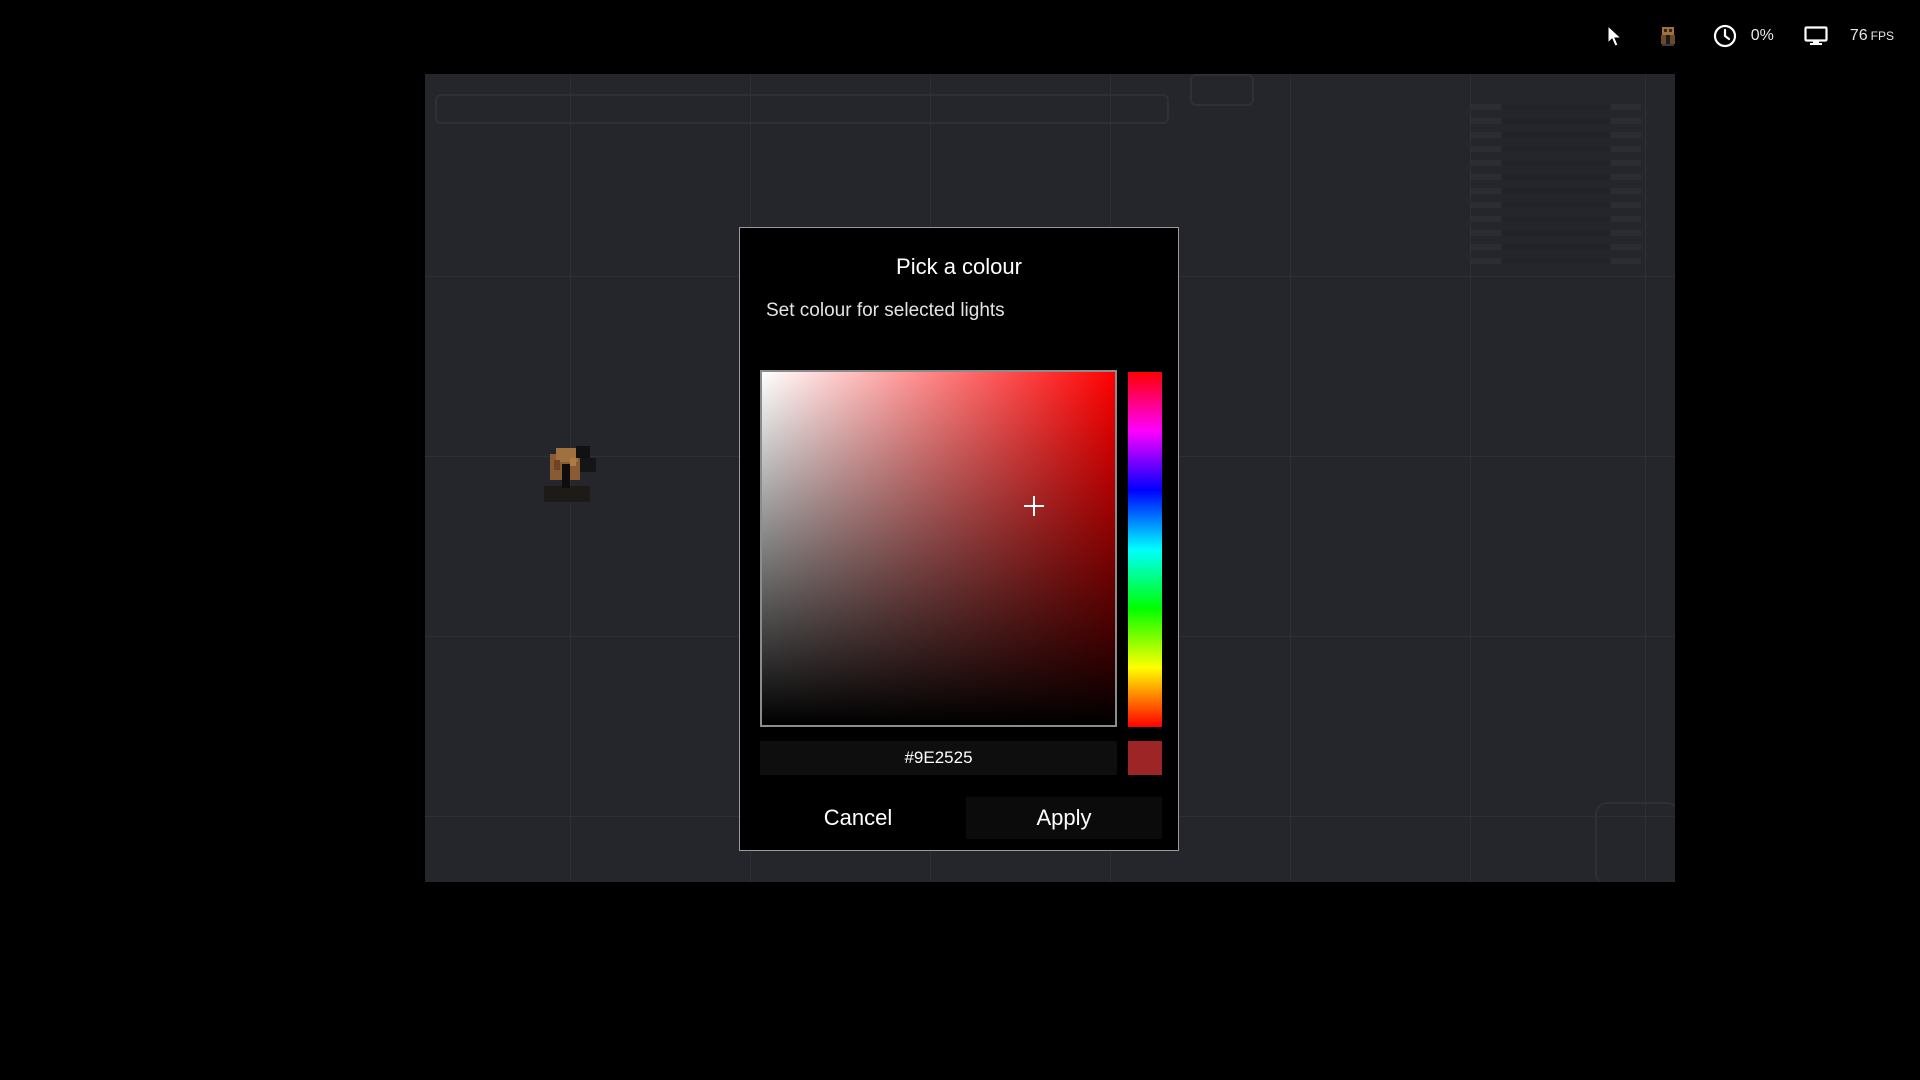  I want to click on floor-fixture, so click(1635, 842).